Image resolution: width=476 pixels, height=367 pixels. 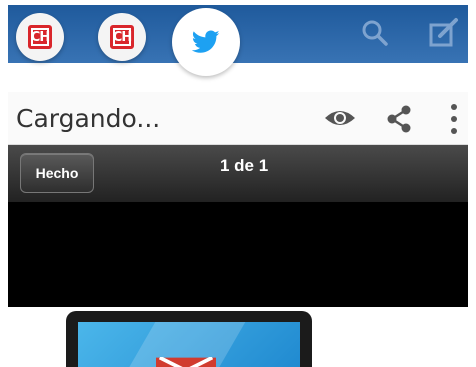 I want to click on chat-head-twitter, so click(x=206, y=42).